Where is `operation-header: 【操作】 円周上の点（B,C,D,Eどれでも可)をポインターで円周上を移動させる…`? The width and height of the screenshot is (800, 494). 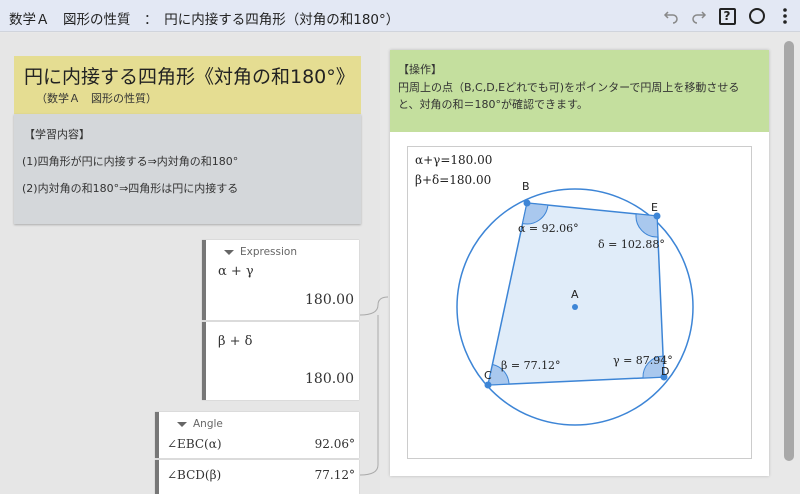
operation-header: 【操作】 円周上の点（B,C,D,Eどれでも可)をポインターで円周上を移動させる… is located at coordinates (579, 91).